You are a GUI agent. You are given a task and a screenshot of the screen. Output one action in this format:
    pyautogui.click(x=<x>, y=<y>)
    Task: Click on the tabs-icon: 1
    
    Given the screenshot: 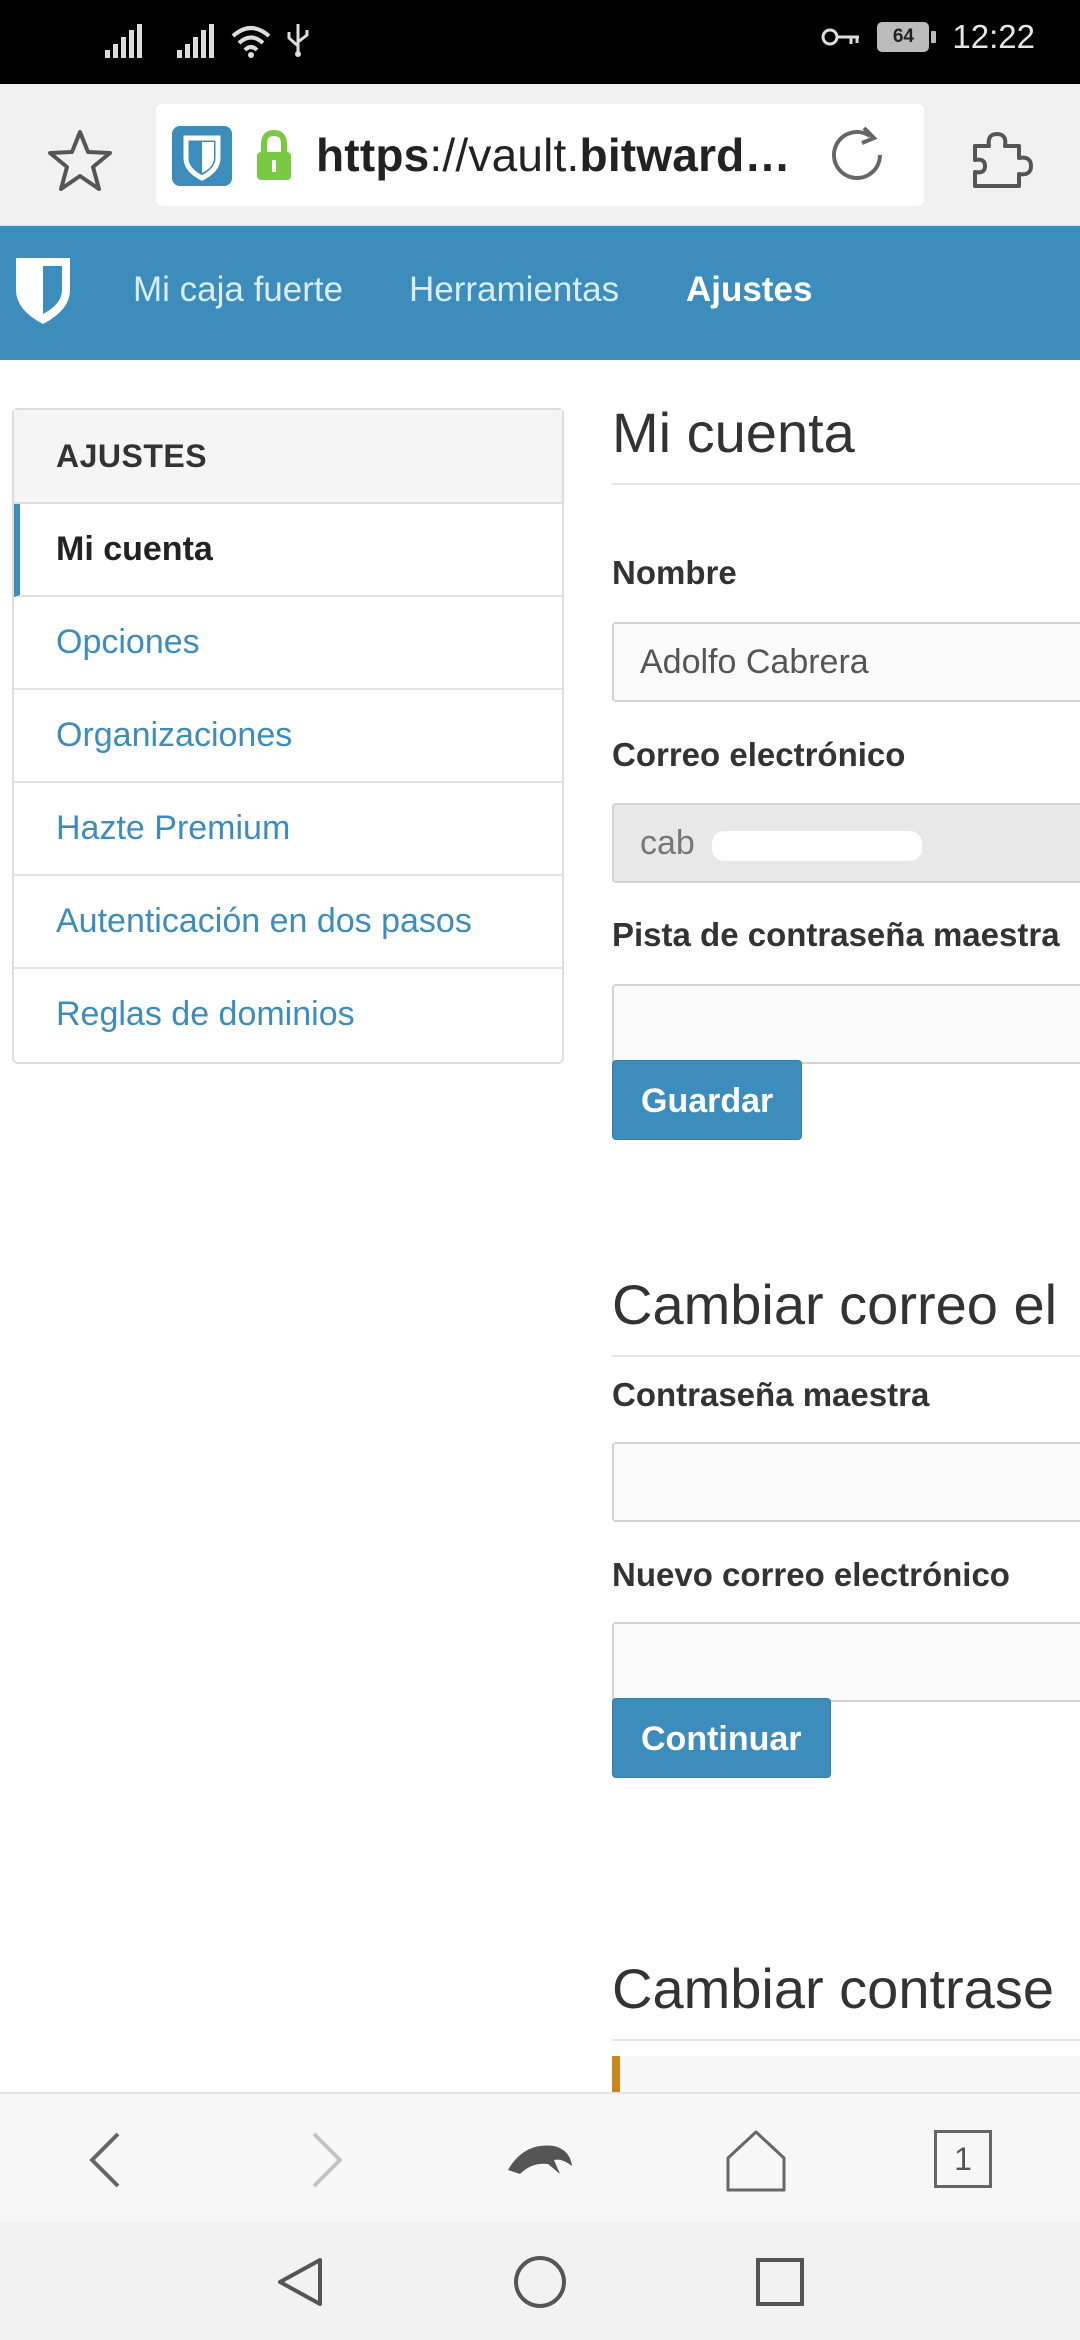 What is the action you would take?
    pyautogui.click(x=963, y=2159)
    